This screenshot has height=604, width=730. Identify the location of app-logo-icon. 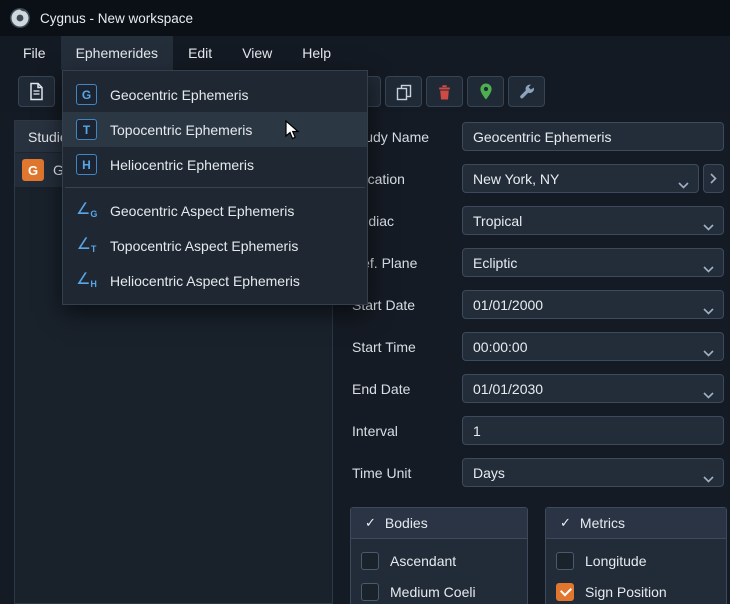
(20, 18).